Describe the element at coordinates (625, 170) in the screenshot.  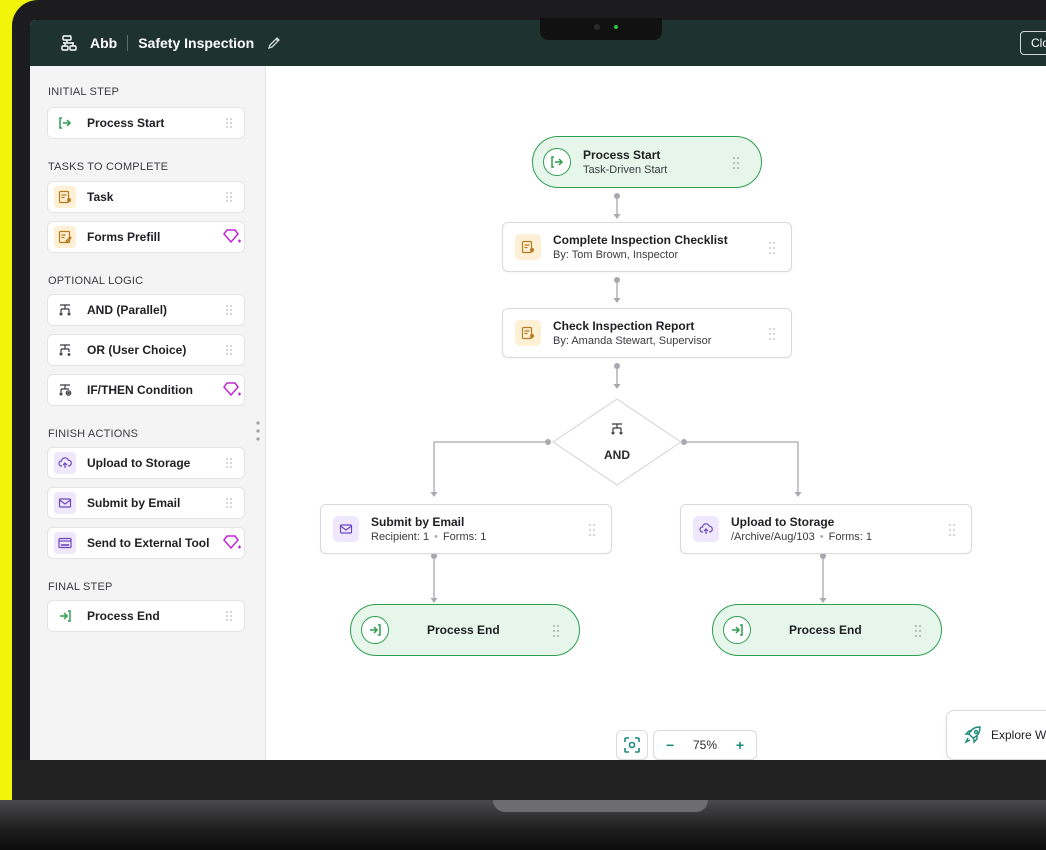
I see `node-subtitle: Task-Driven Start` at that location.